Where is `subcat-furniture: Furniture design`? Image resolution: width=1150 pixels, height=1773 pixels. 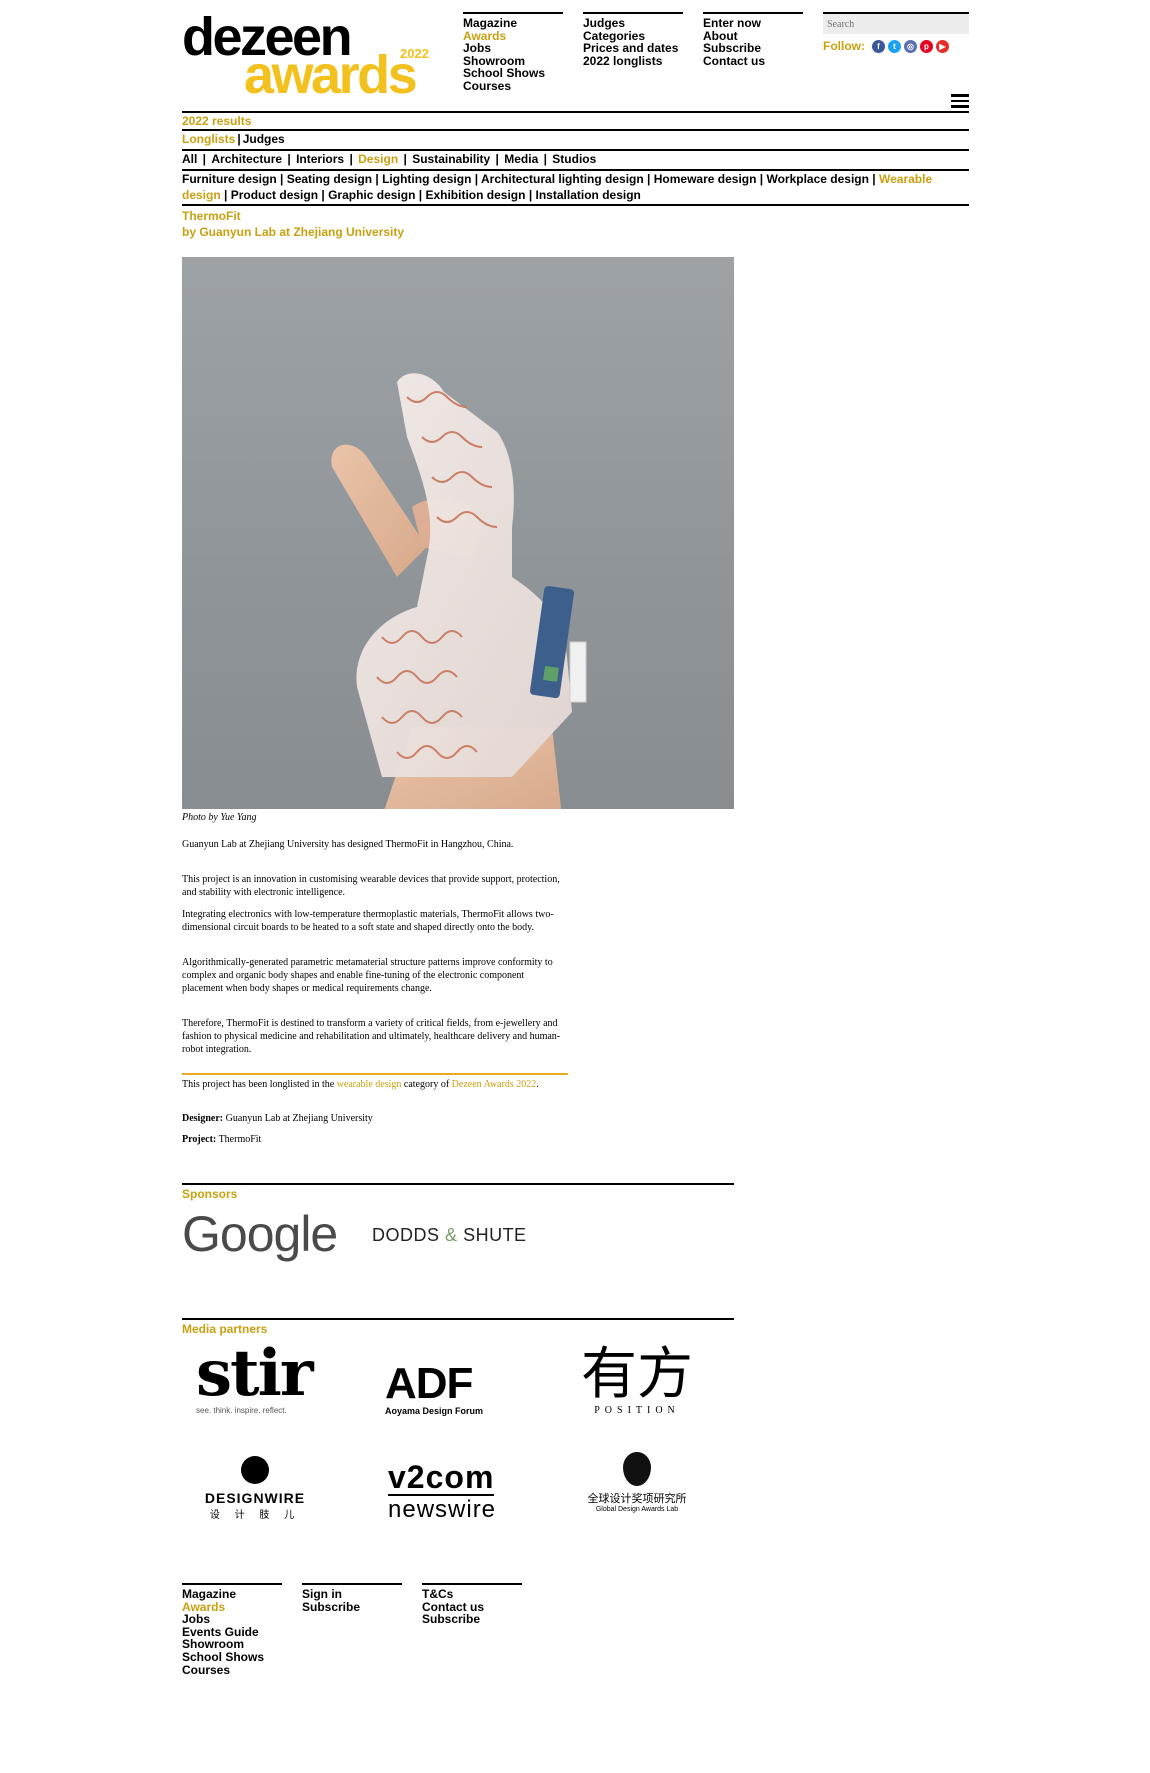
subcat-furniture: Furniture design is located at coordinates (229, 179).